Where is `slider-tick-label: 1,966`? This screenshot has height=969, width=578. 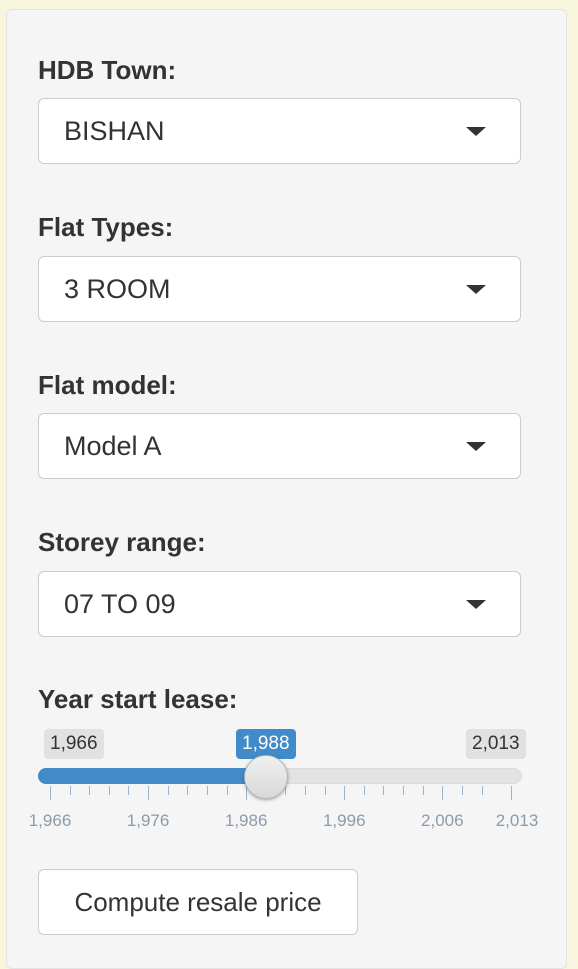
slider-tick-label: 1,966 is located at coordinates (50, 820).